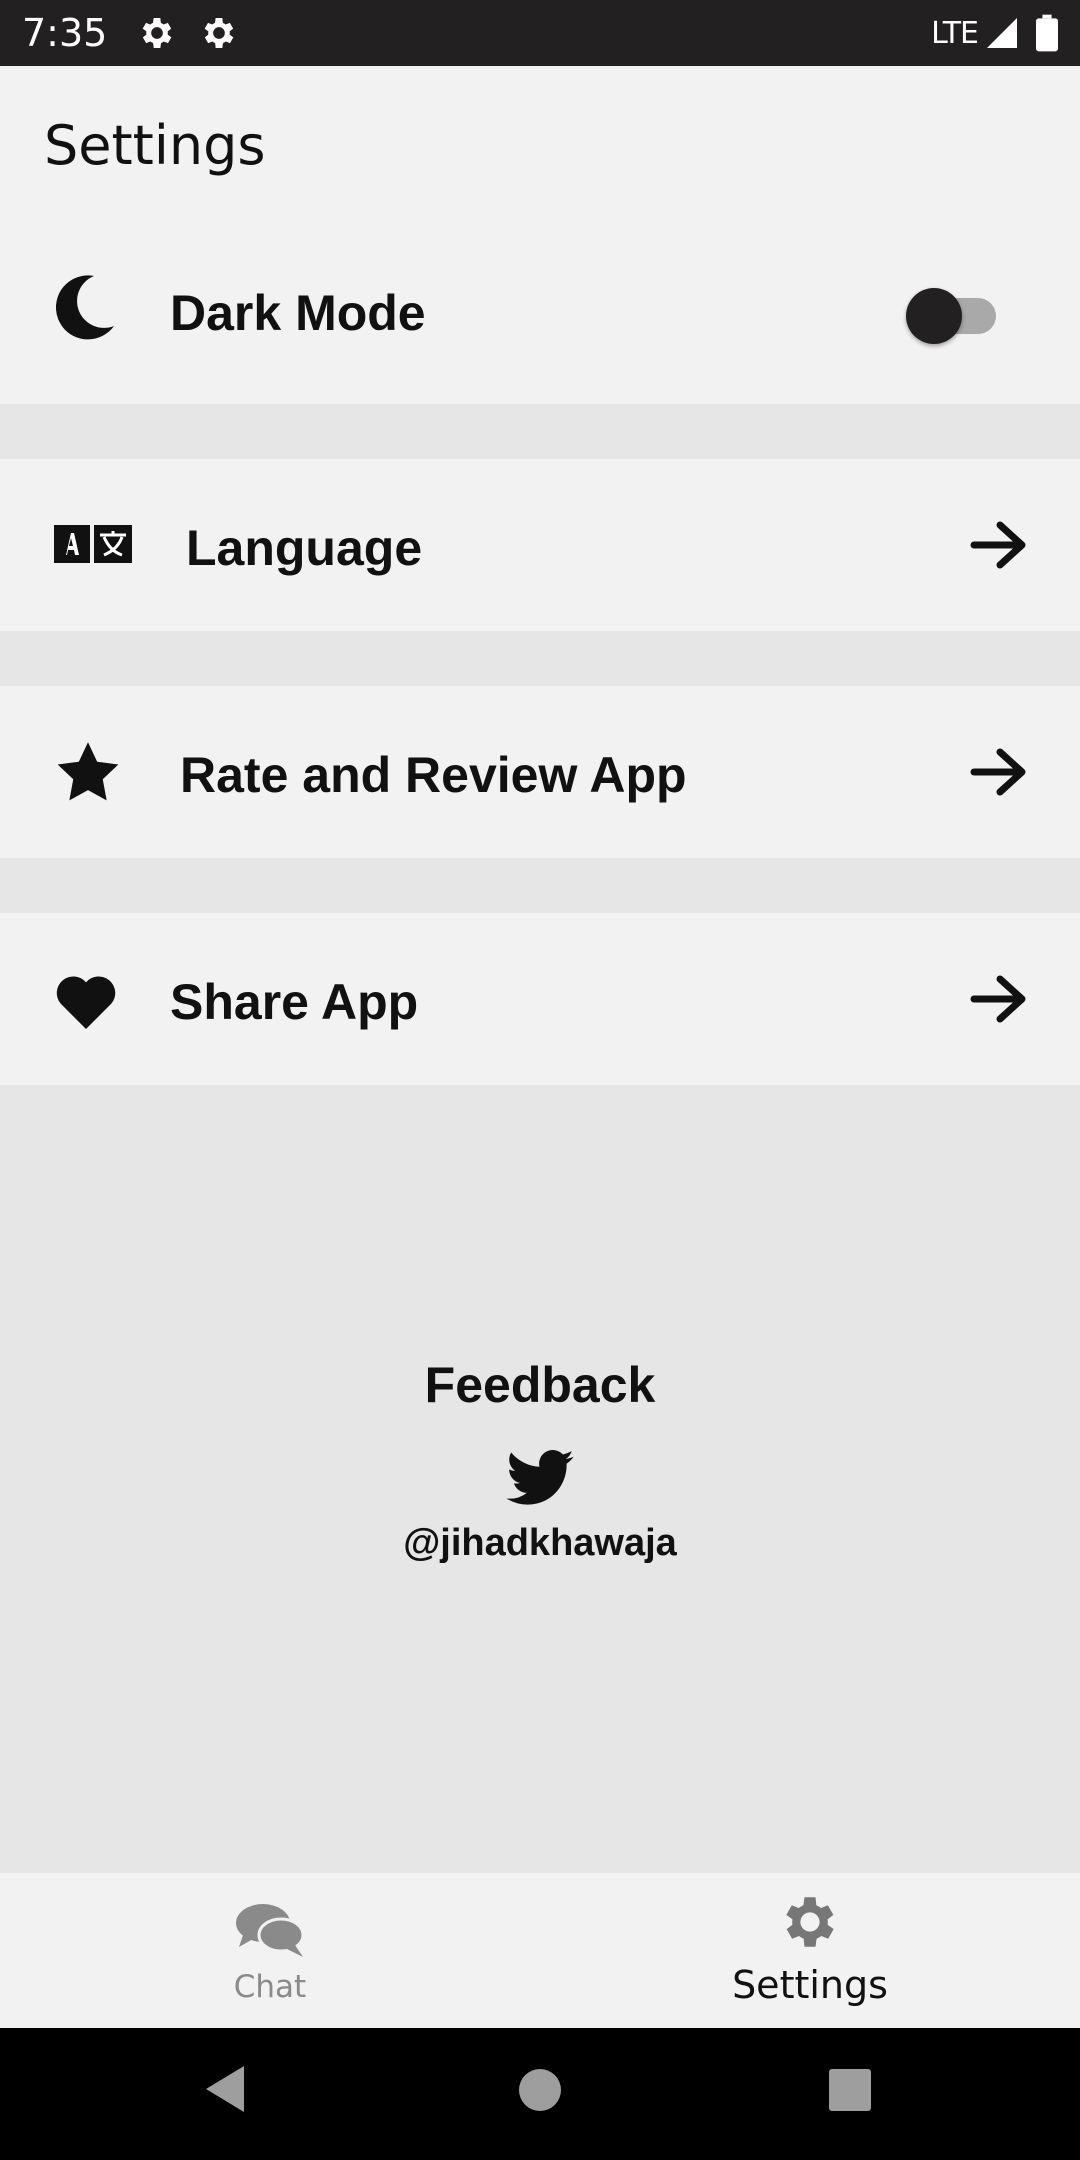 The width and height of the screenshot is (1080, 2160). Describe the element at coordinates (86, 1001) in the screenshot. I see `heart-icon` at that location.